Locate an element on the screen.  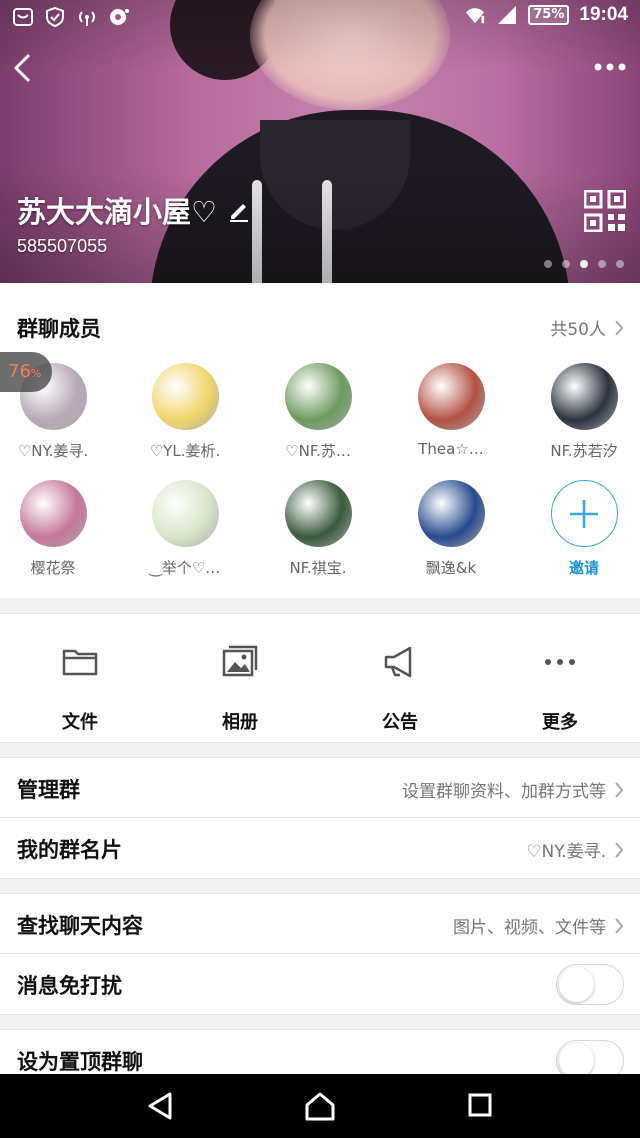
member-item: 樱花祭 is located at coordinates (59, 529).